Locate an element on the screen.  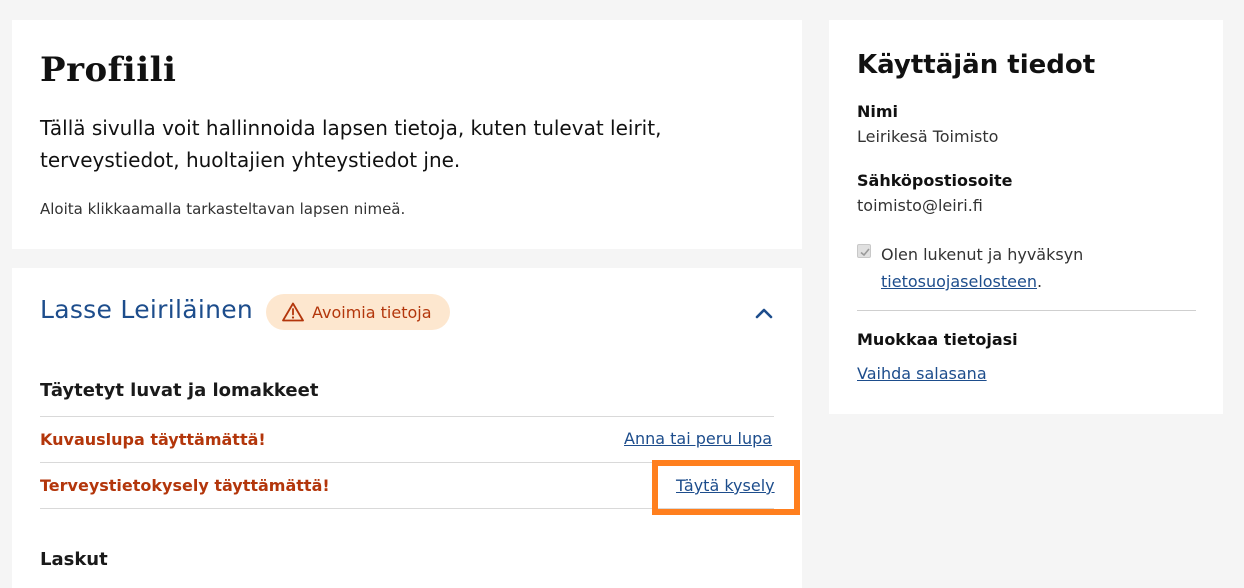
forms-heading: Täytetyt luvat ja lomakkeet is located at coordinates (179, 390).